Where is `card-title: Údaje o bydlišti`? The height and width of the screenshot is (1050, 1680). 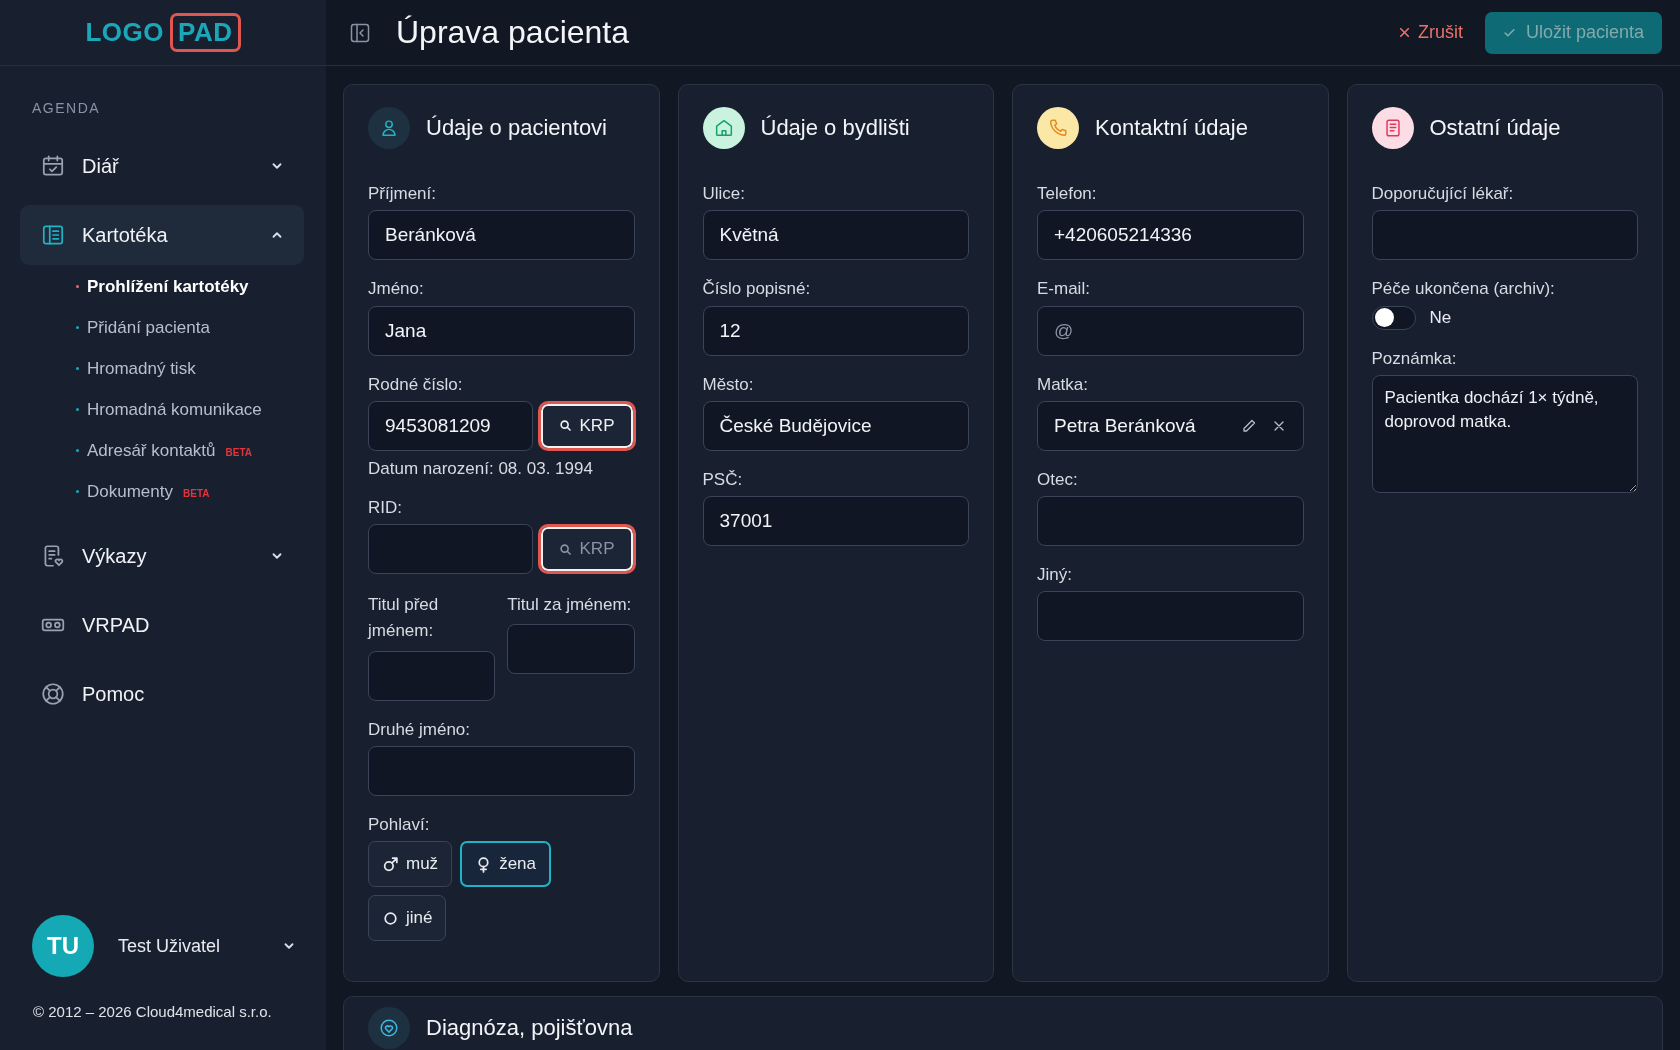 card-title: Údaje o bydlišti is located at coordinates (835, 128).